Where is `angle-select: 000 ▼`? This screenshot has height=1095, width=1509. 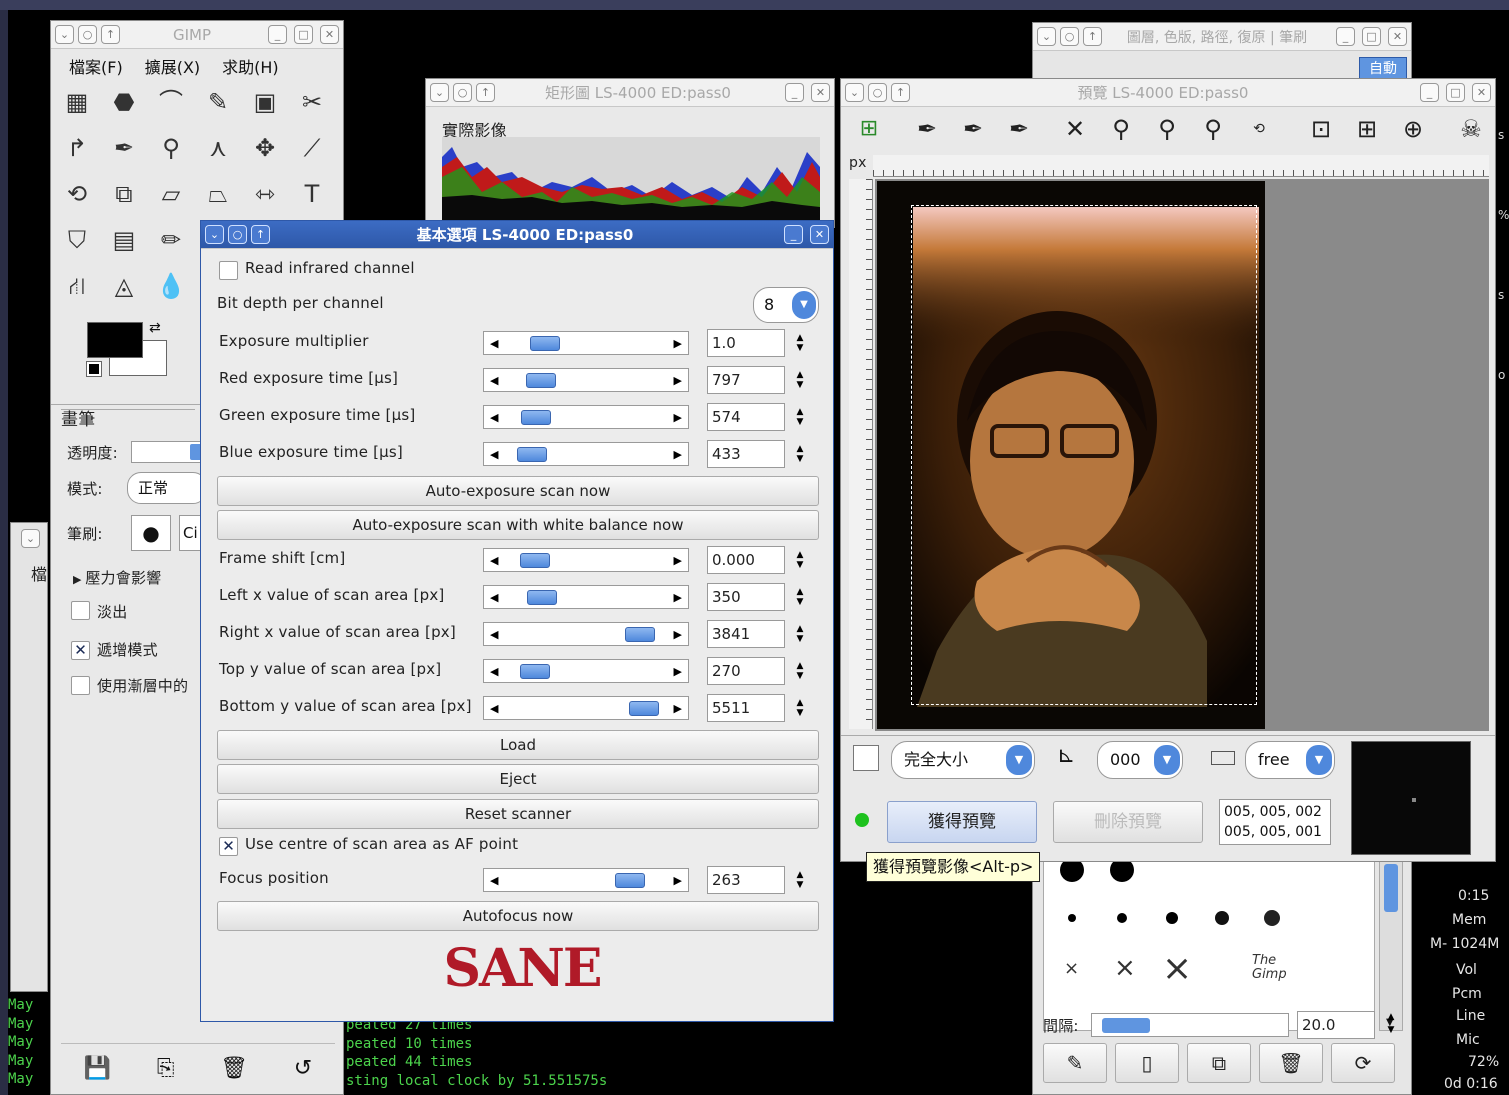 angle-select: 000 ▼ is located at coordinates (1140, 760).